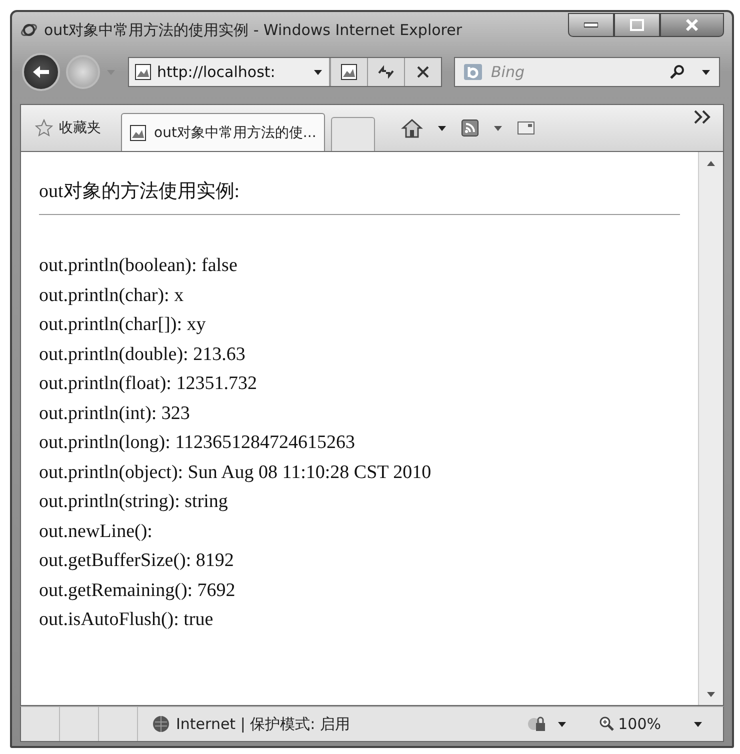 Image resolution: width=740 pixels, height=754 pixels. I want to click on mail-icon, so click(526, 128).